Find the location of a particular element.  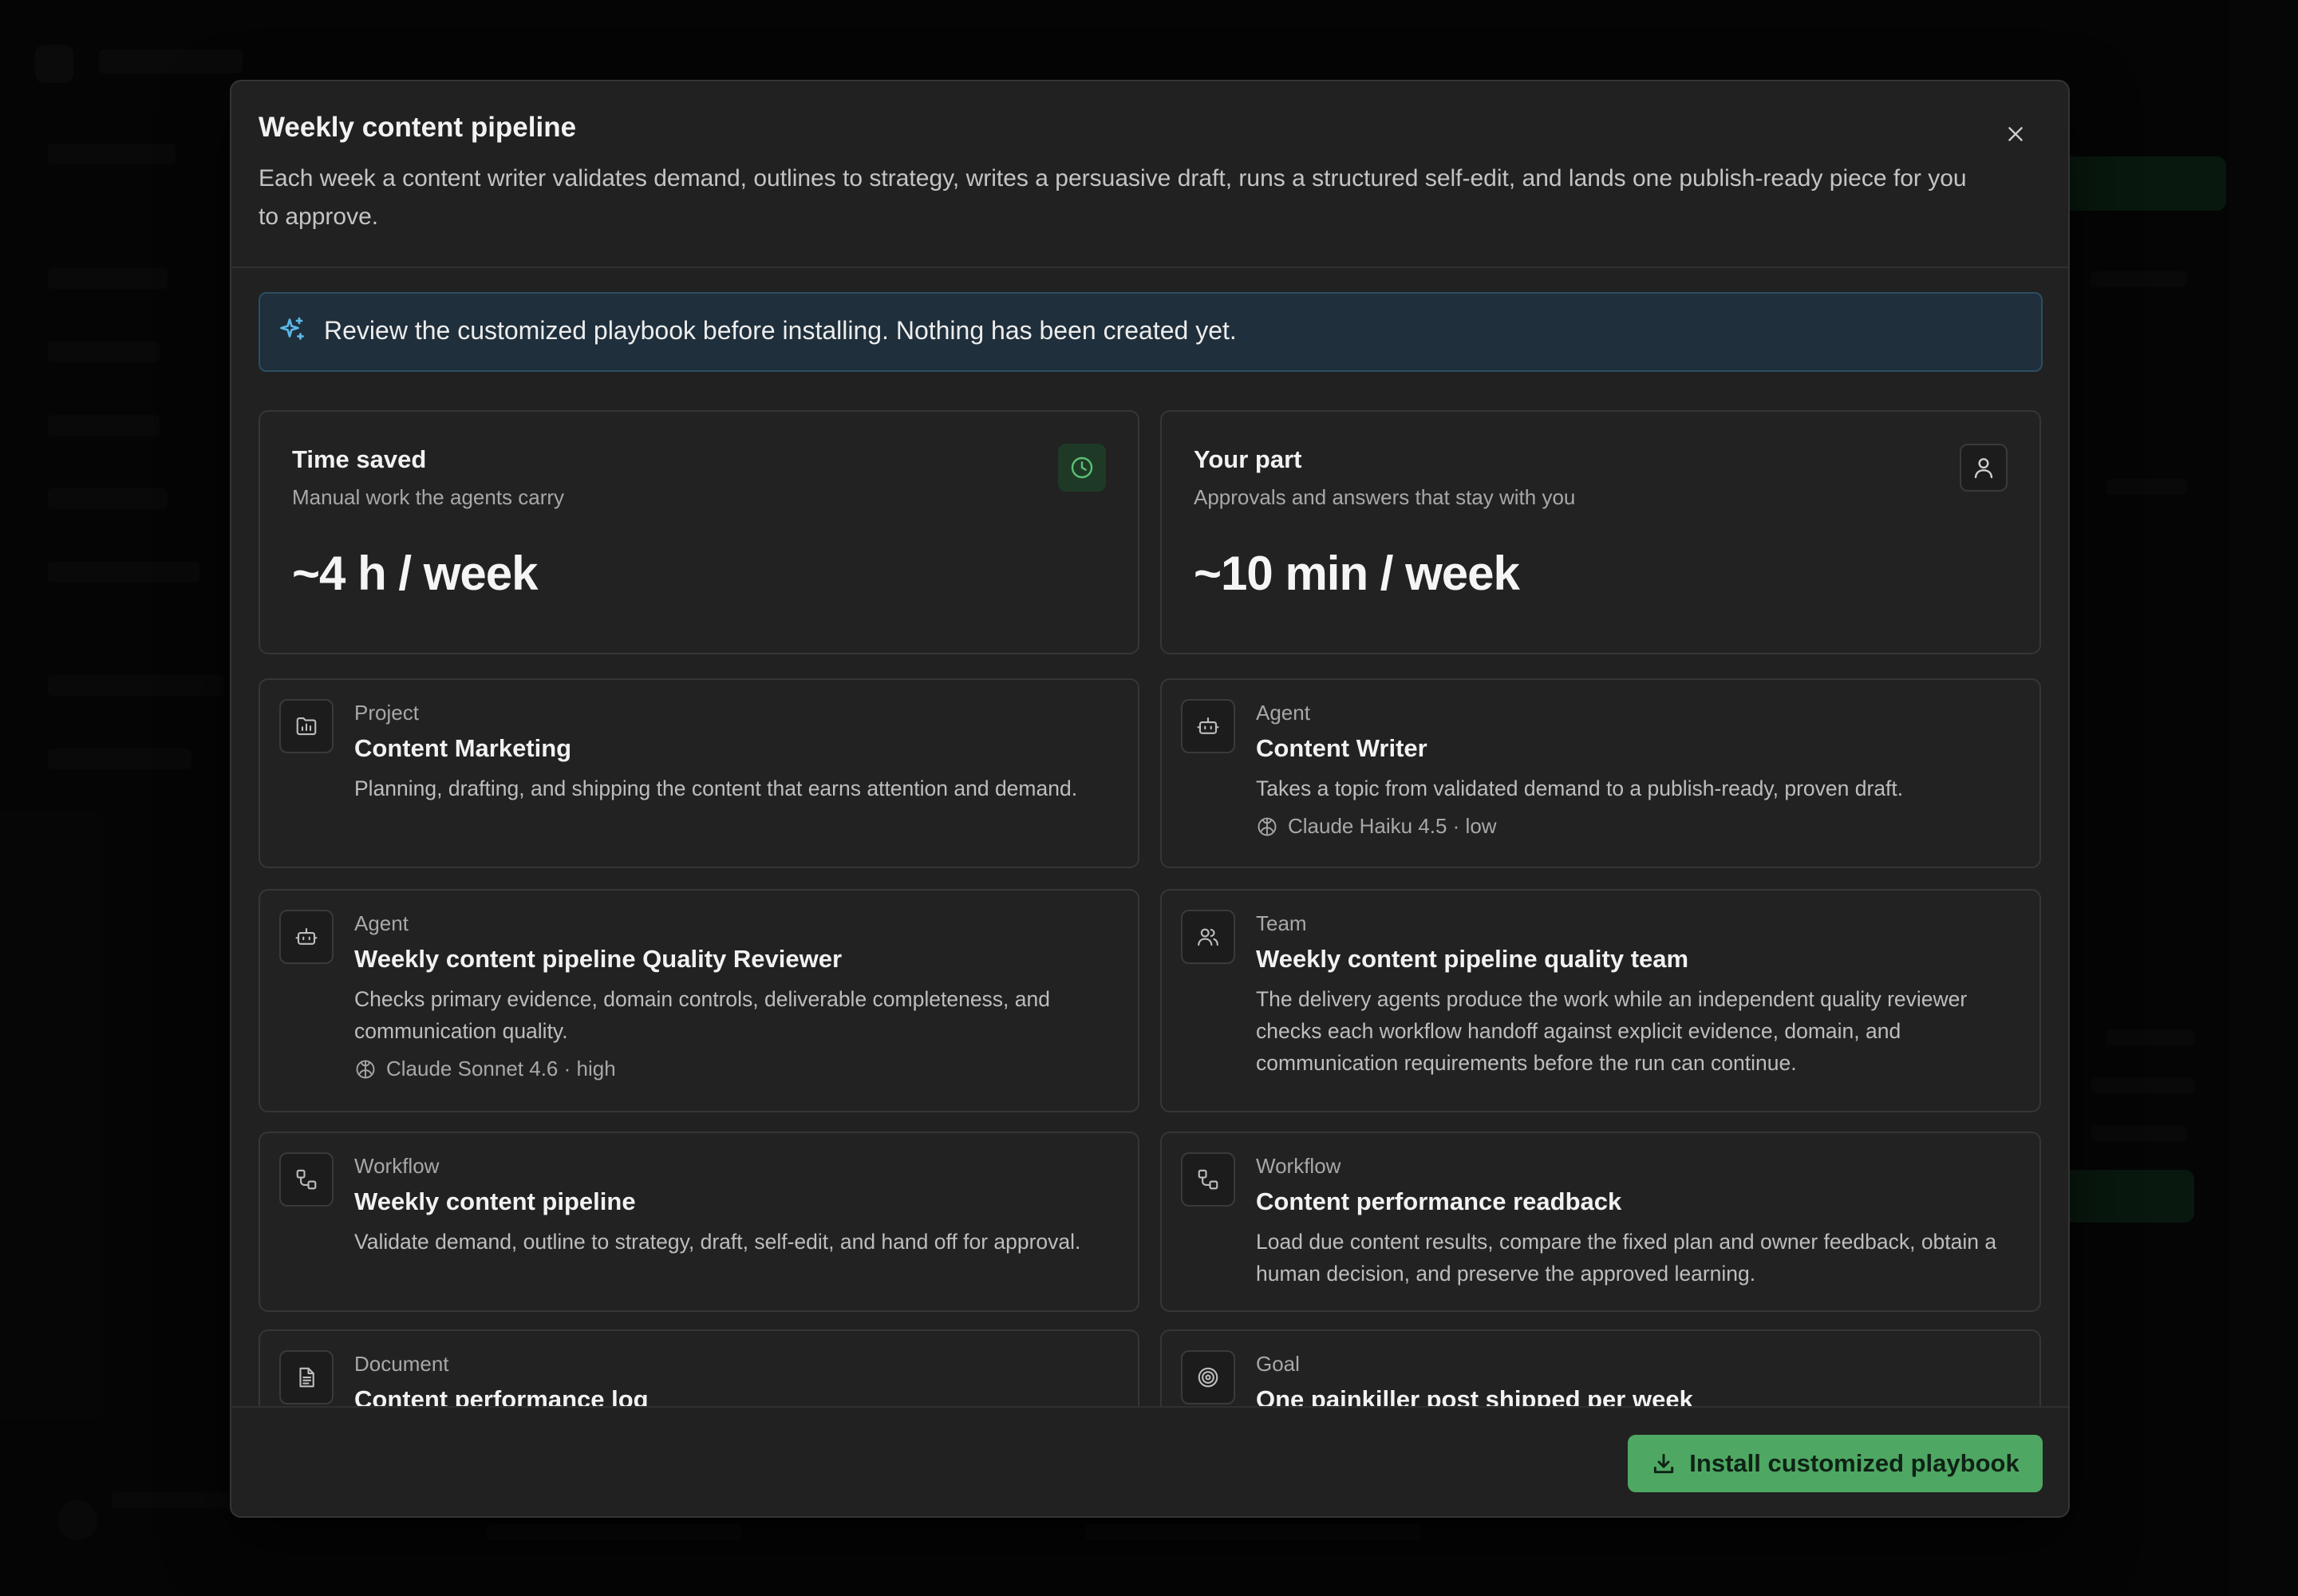

users-icon is located at coordinates (1208, 937).